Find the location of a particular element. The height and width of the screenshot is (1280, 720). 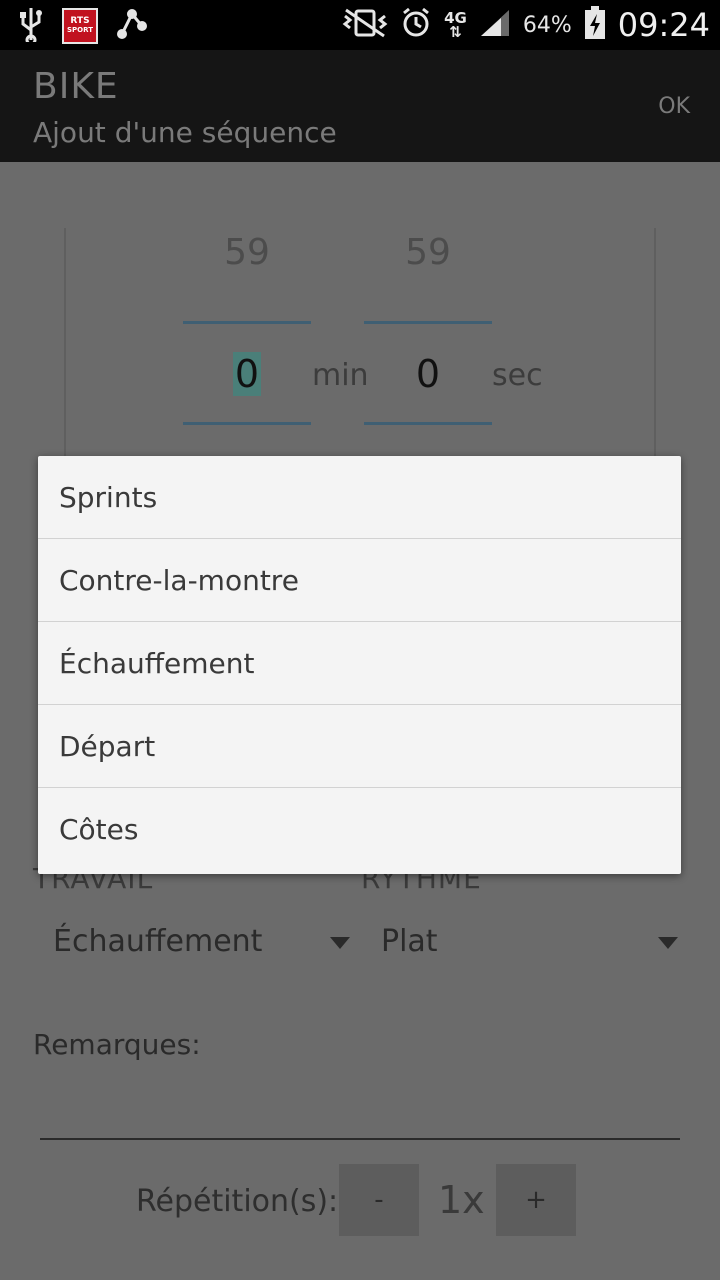

seconds-divider-bottom is located at coordinates (428, 423).